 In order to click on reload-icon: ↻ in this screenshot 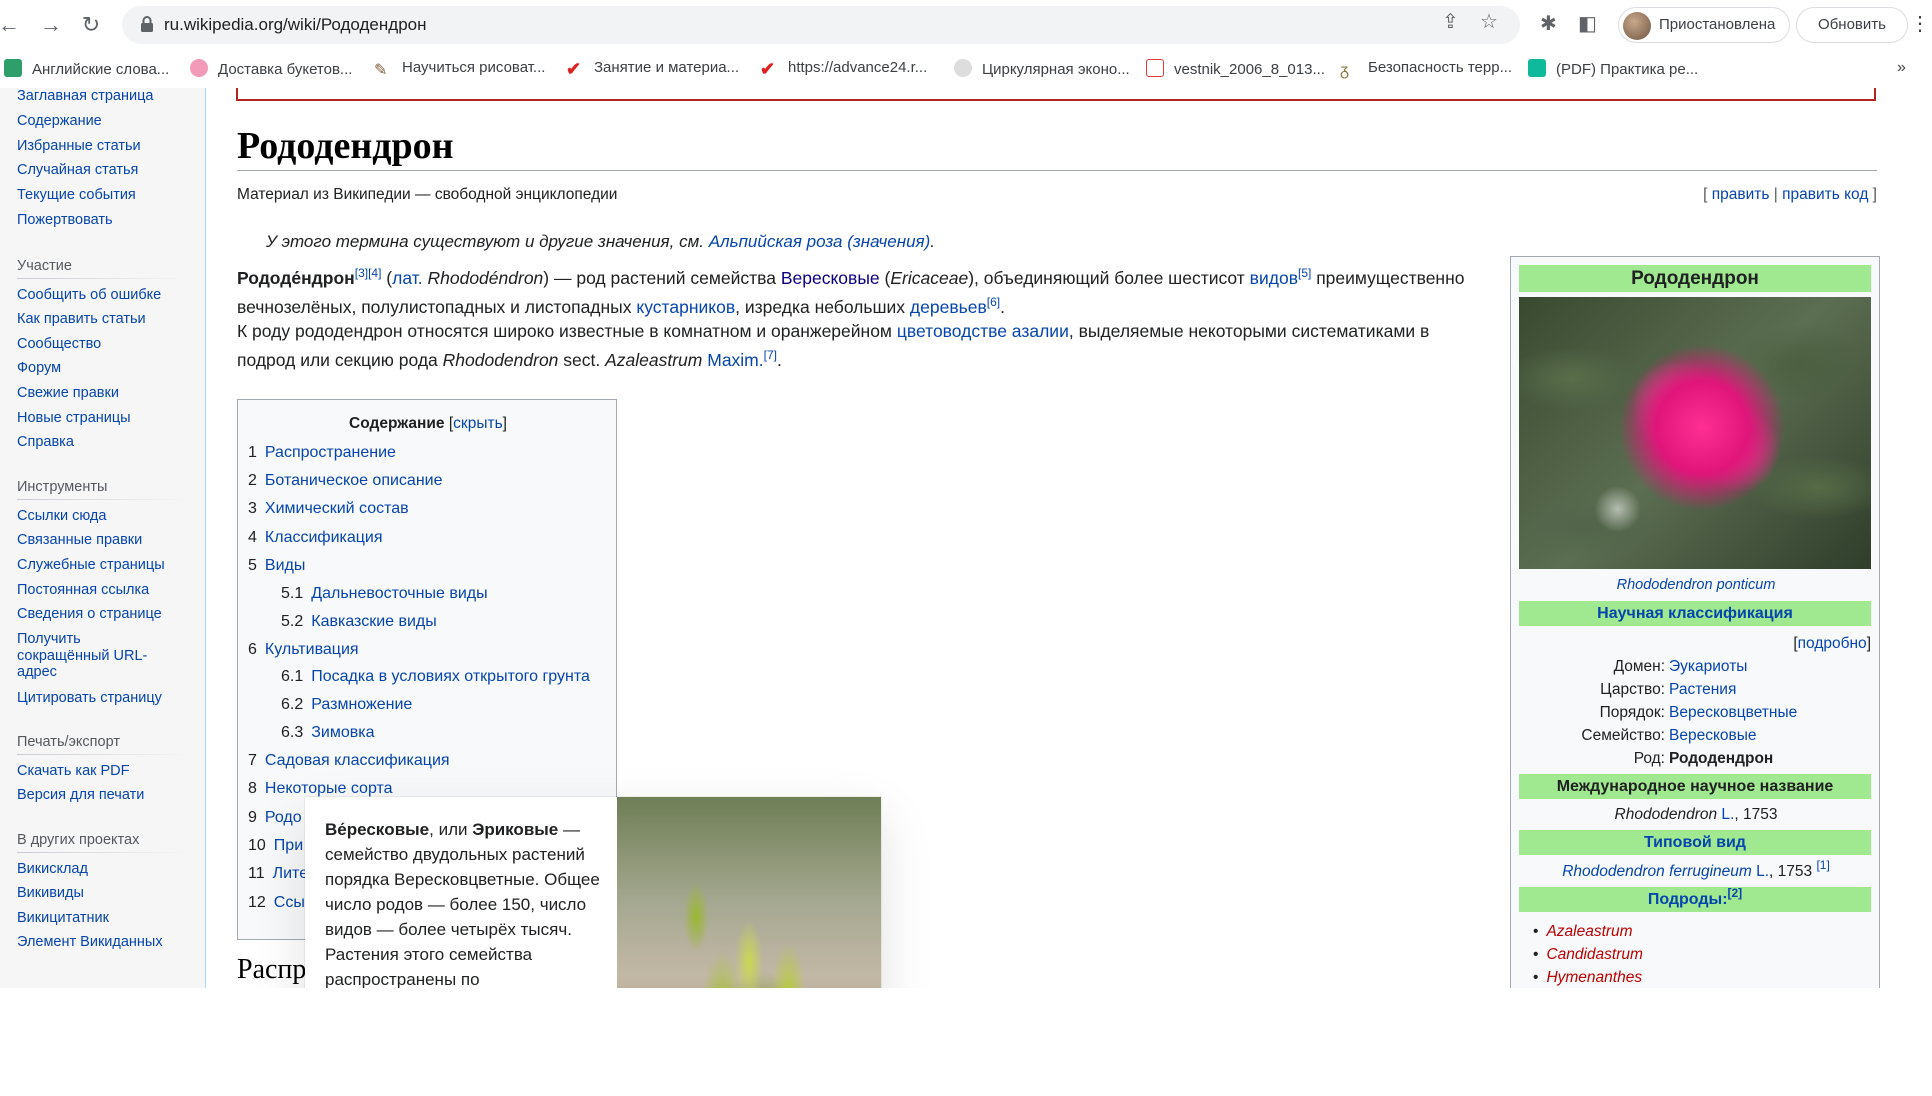, I will do `click(91, 25)`.